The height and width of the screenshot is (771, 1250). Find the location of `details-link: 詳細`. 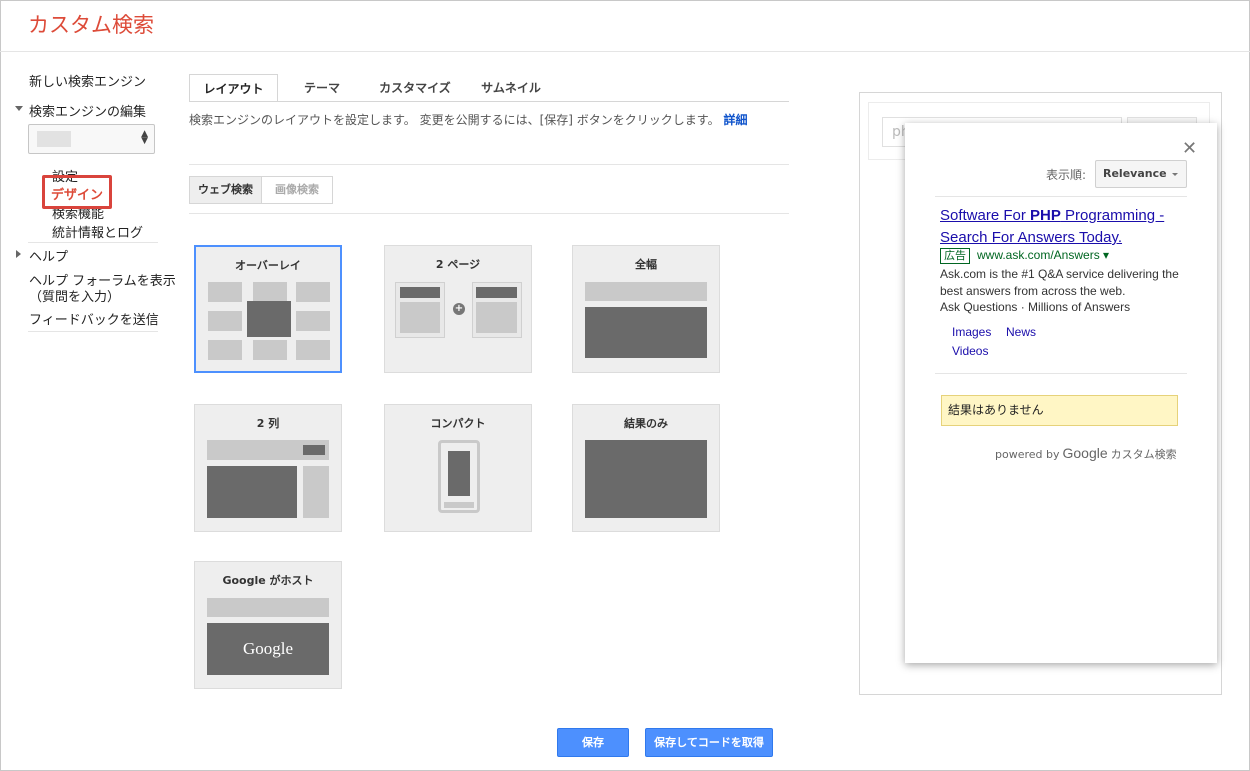

details-link: 詳細 is located at coordinates (735, 120).